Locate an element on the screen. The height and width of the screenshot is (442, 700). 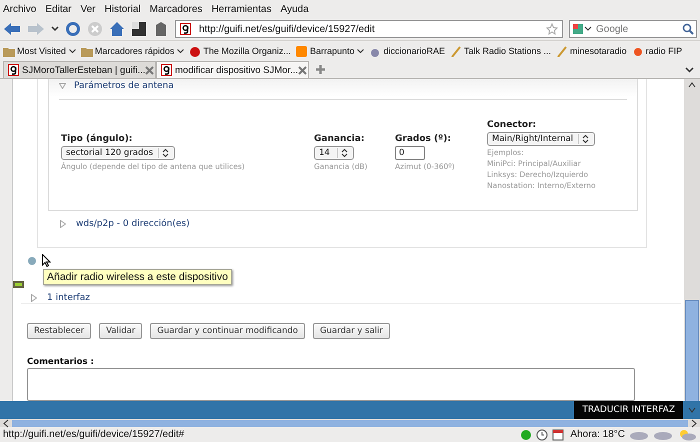
section-title: 1 interfaz is located at coordinates (68, 298).